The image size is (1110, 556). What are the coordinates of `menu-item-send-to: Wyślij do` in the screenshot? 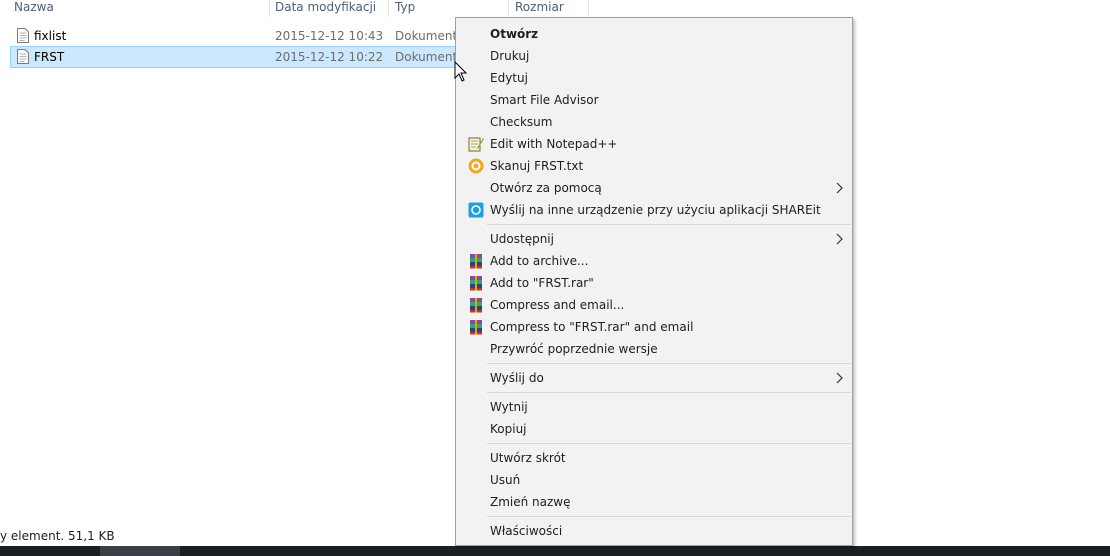 It's located at (654, 378).